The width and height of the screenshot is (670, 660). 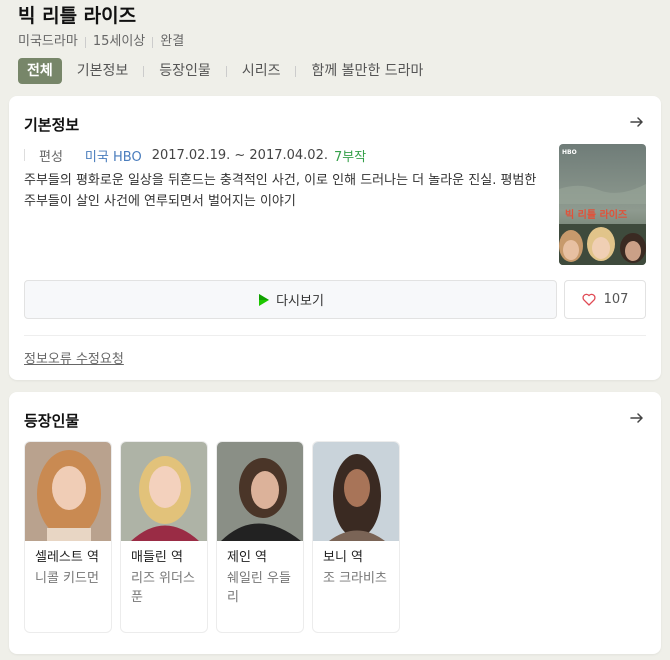 I want to click on info-bar, so click(x=24, y=155).